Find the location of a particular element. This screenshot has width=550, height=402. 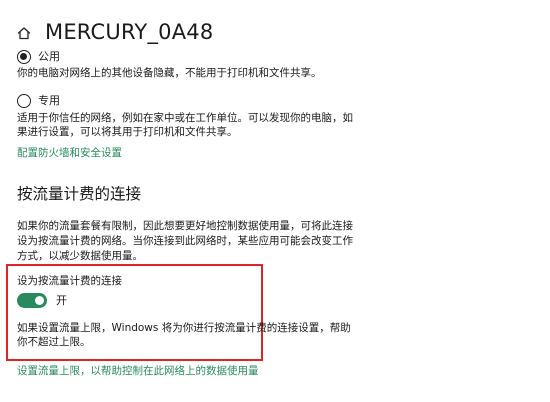

public-network-radio is located at coordinates (24, 57).